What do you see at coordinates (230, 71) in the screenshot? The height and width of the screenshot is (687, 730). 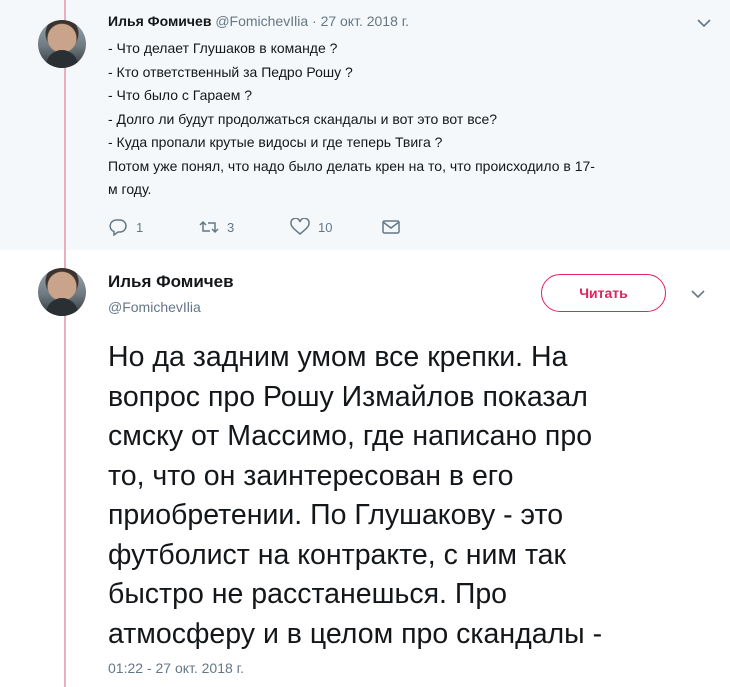 I see `tweet-line: - Кто ответственный за Педро Рошу ?` at bounding box center [230, 71].